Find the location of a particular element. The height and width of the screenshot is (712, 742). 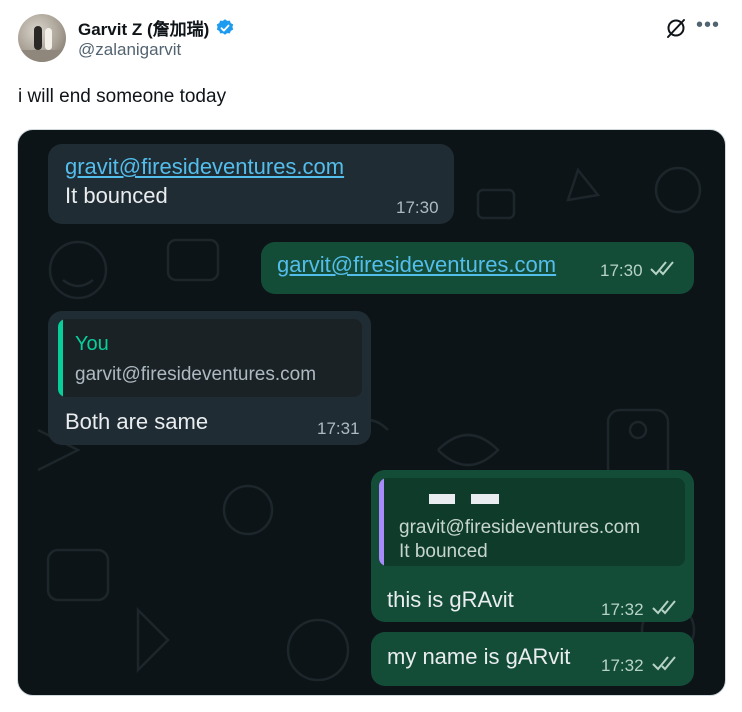

message-text: my name is gARvit is located at coordinates (479, 656).